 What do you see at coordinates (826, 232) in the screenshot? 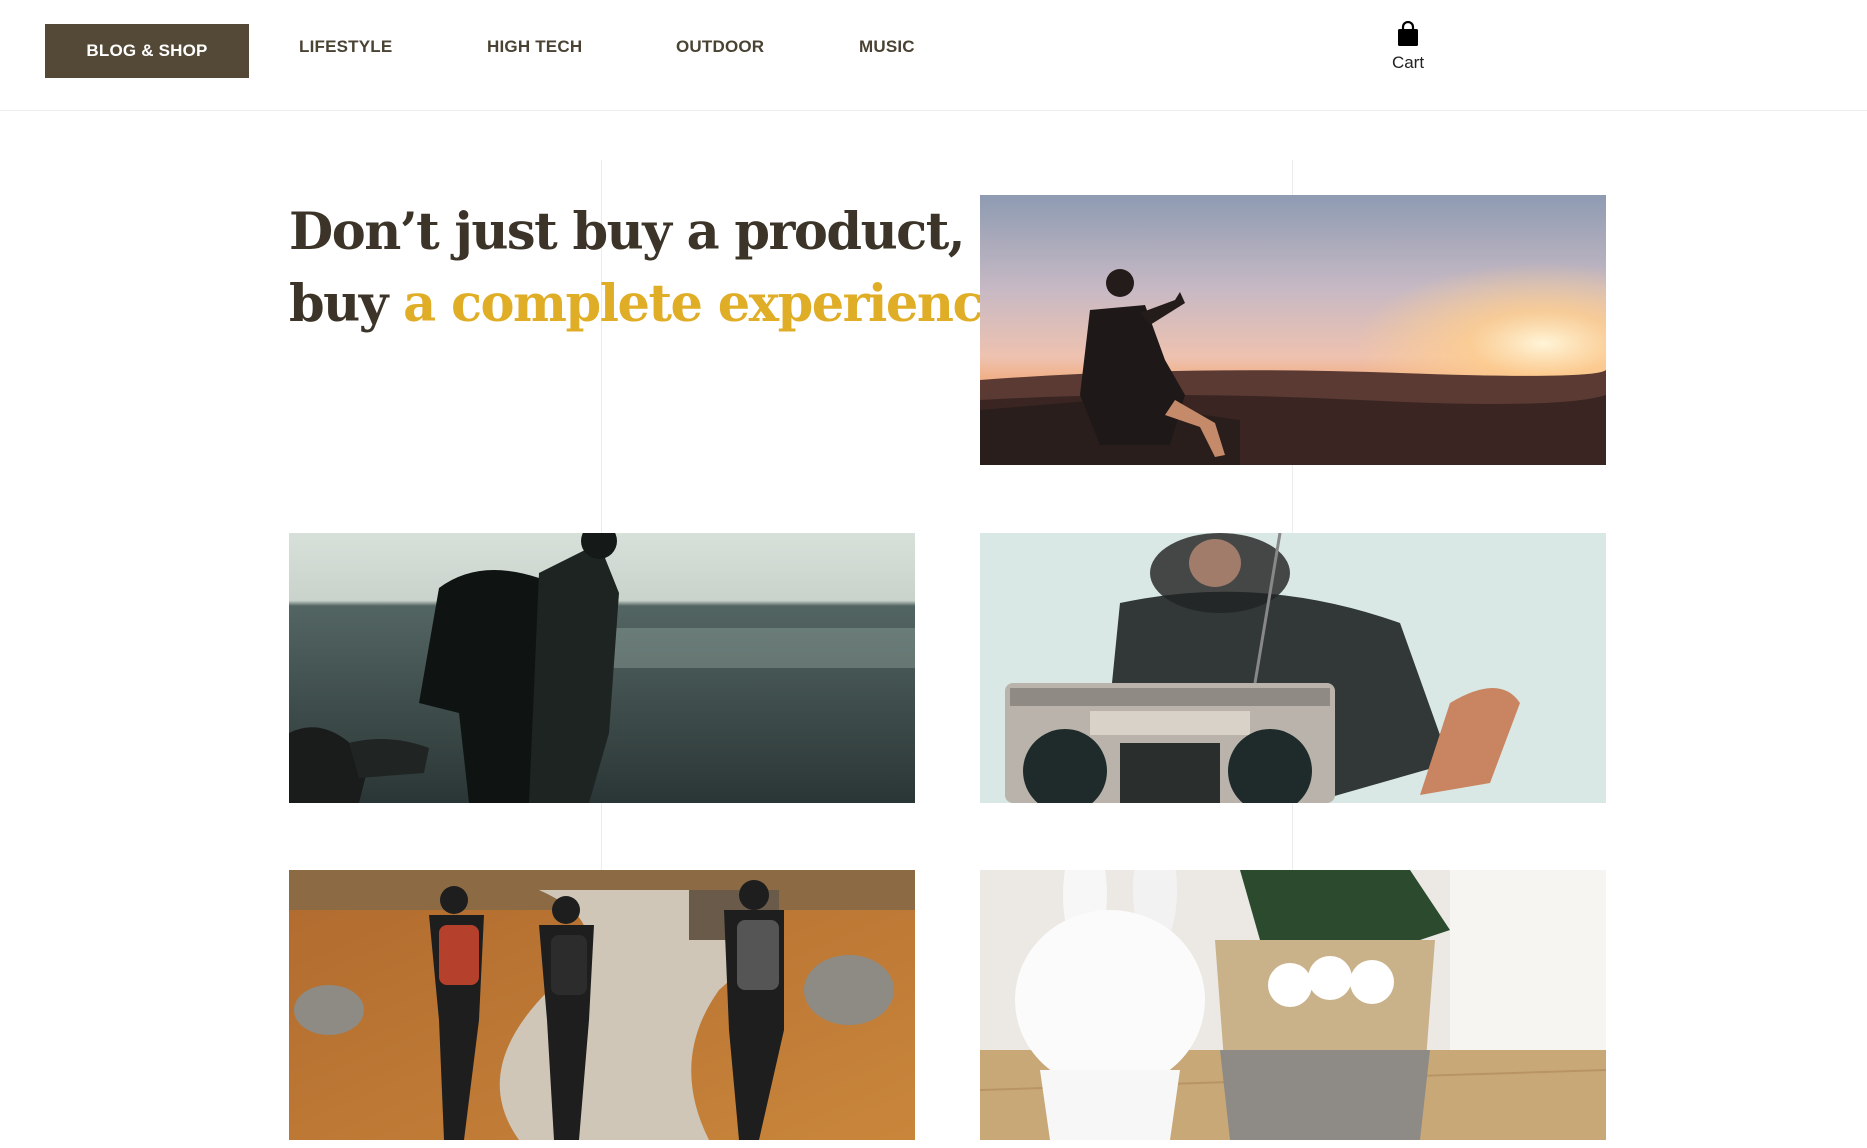
I see `hero-line1-strong: a product,` at bounding box center [826, 232].